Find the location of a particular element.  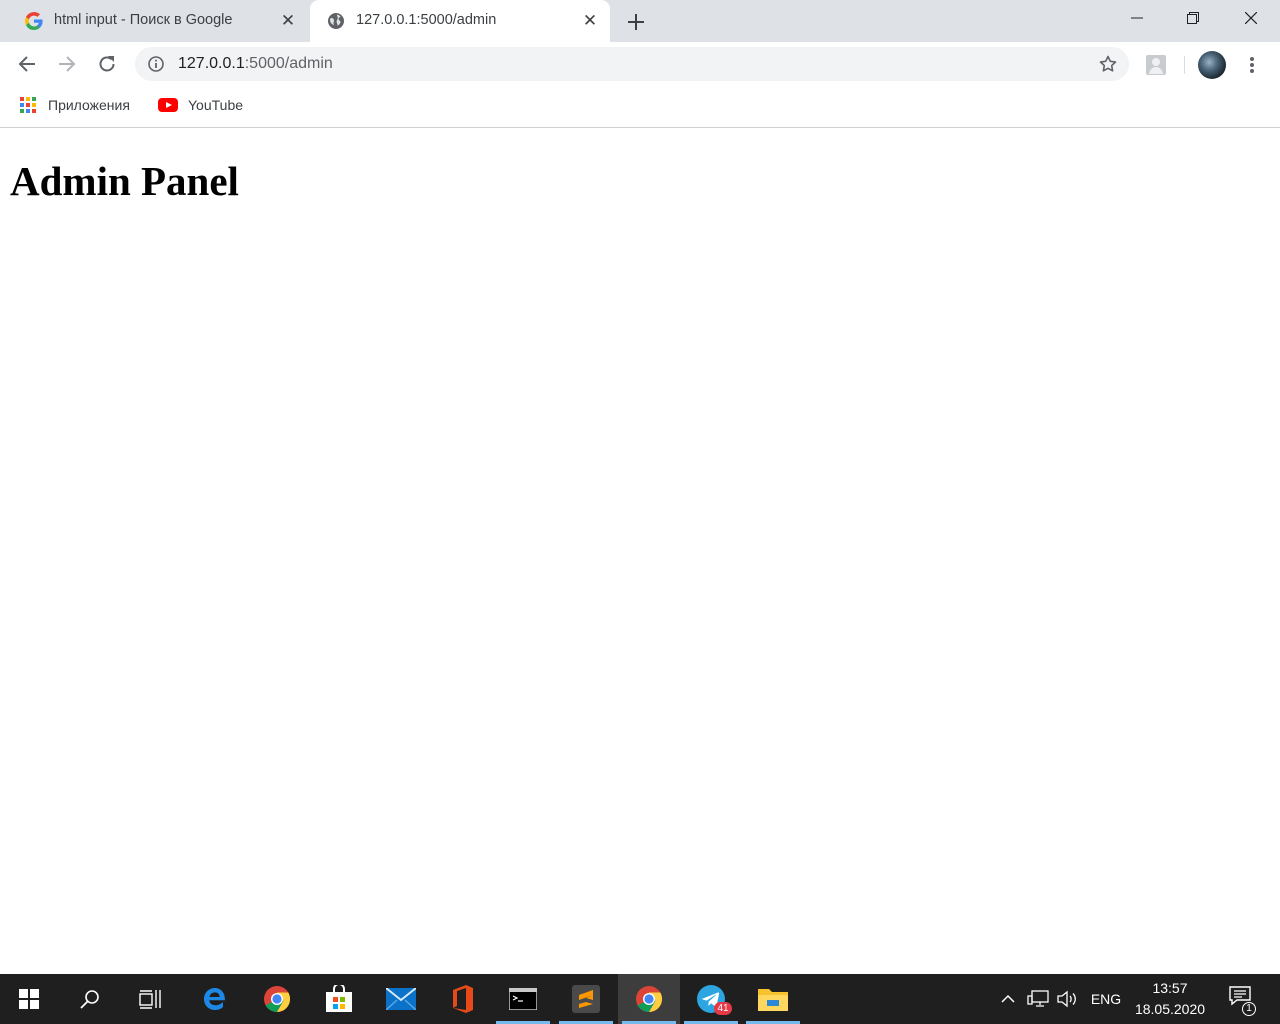

sublime-icon is located at coordinates (586, 999).